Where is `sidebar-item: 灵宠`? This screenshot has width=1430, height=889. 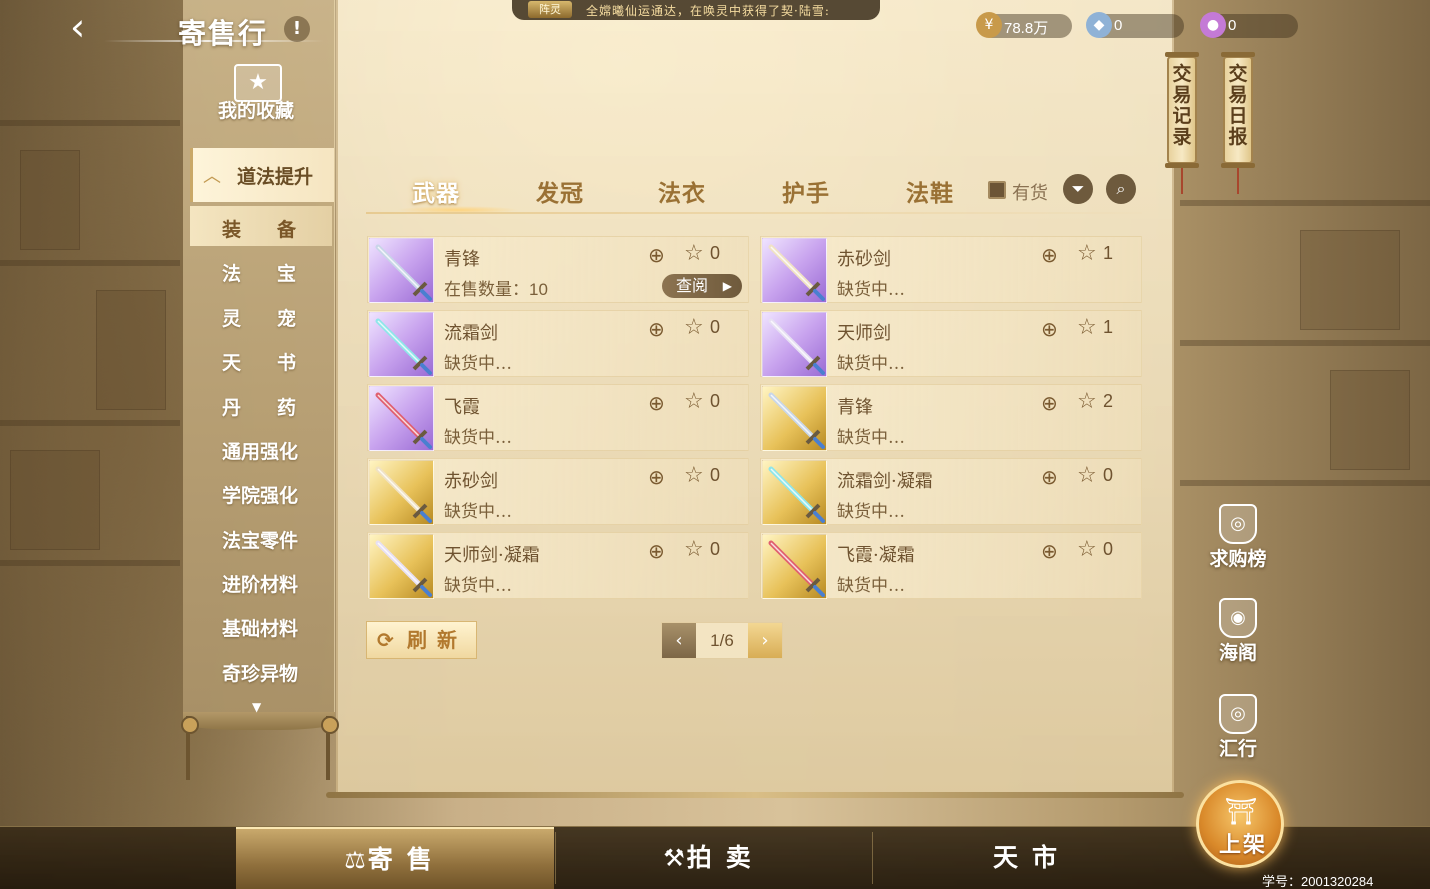
sidebar-item: 灵宠 is located at coordinates (261, 315).